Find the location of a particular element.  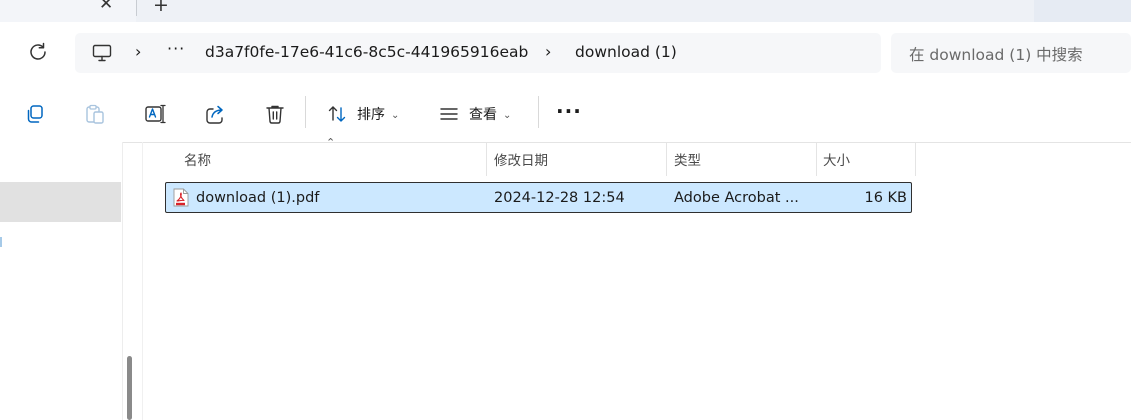

tab-strip: ✕ + is located at coordinates (565, 11).